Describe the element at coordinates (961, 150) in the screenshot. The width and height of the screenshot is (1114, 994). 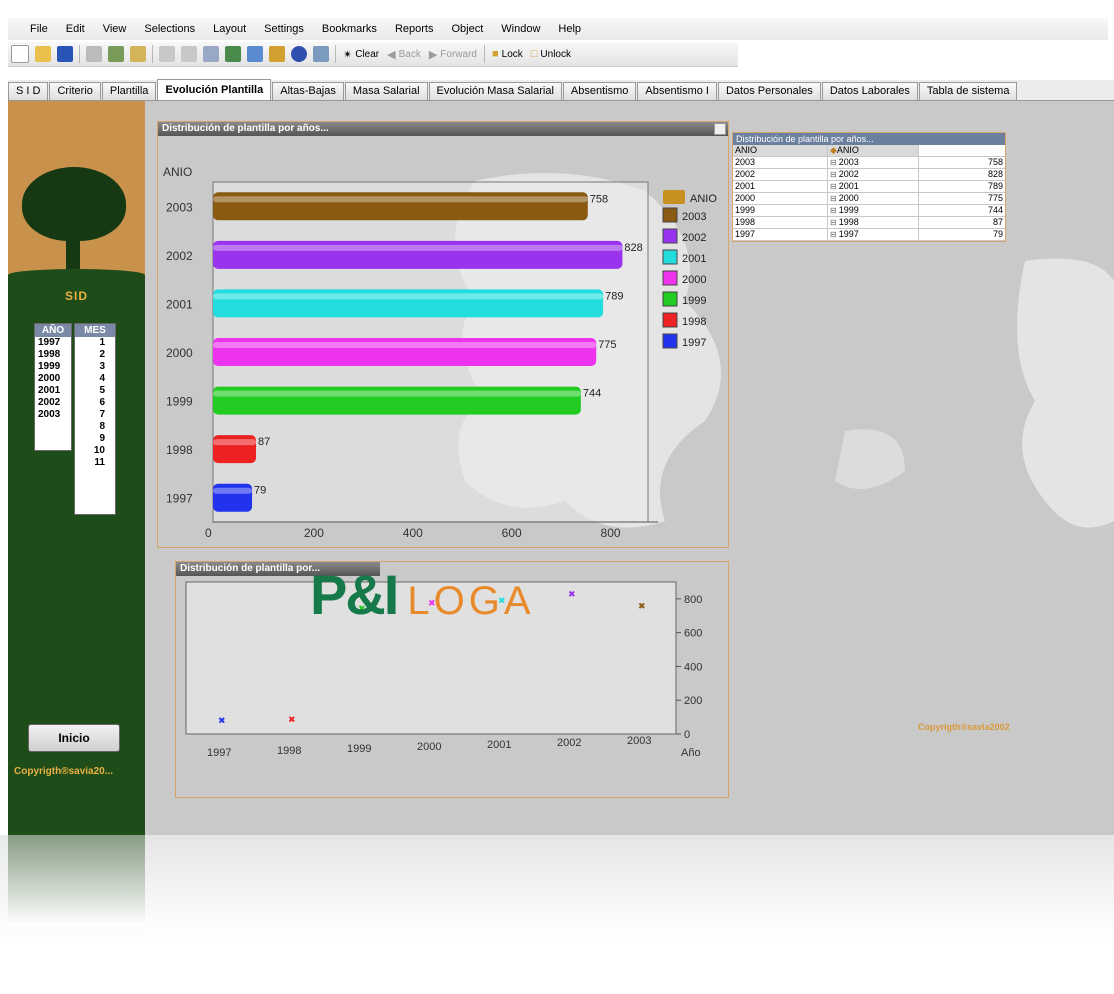
I see `table-col-value` at that location.